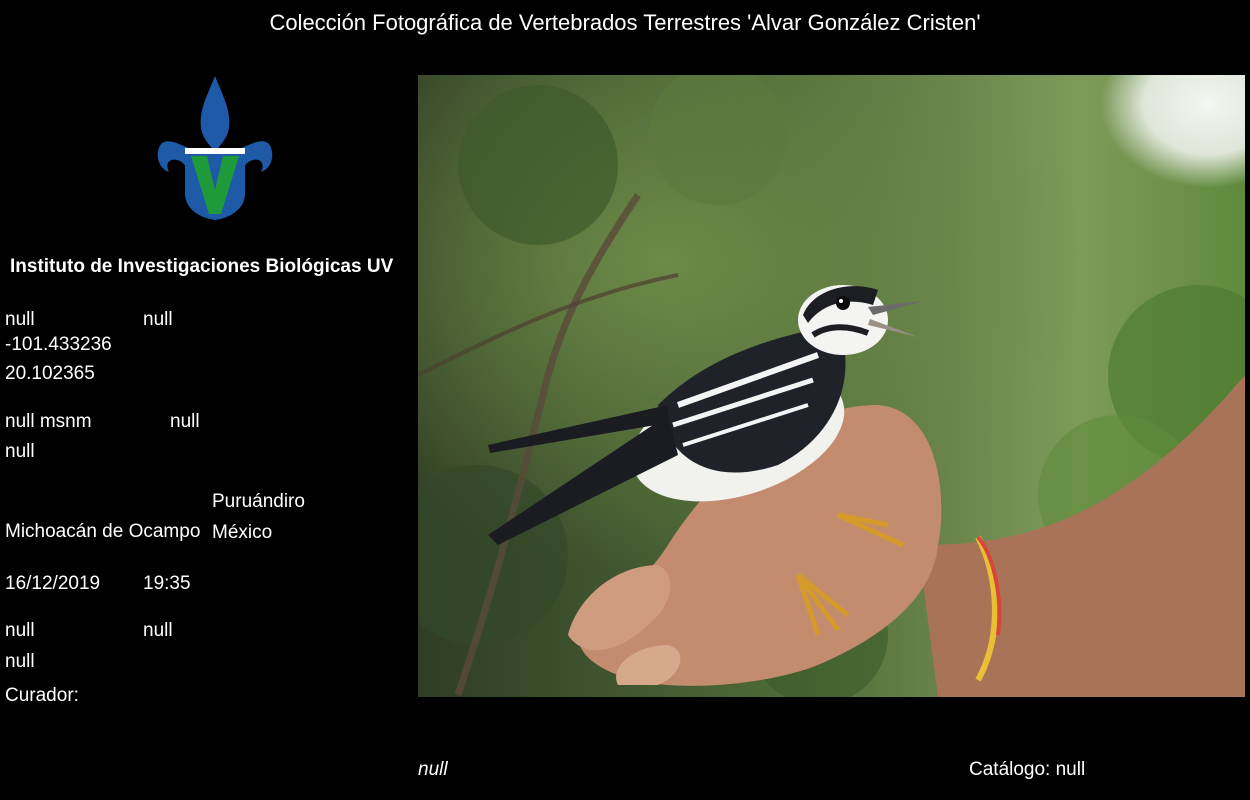  What do you see at coordinates (42, 695) in the screenshot?
I see `curator-label: Curador:` at bounding box center [42, 695].